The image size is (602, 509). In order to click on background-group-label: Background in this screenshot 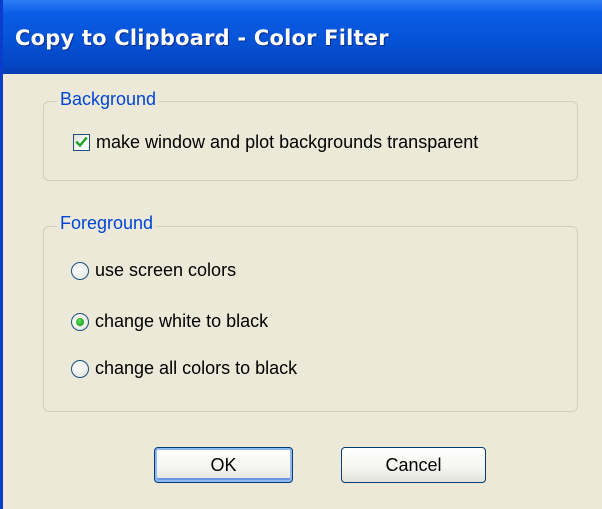, I will do `click(108, 99)`.